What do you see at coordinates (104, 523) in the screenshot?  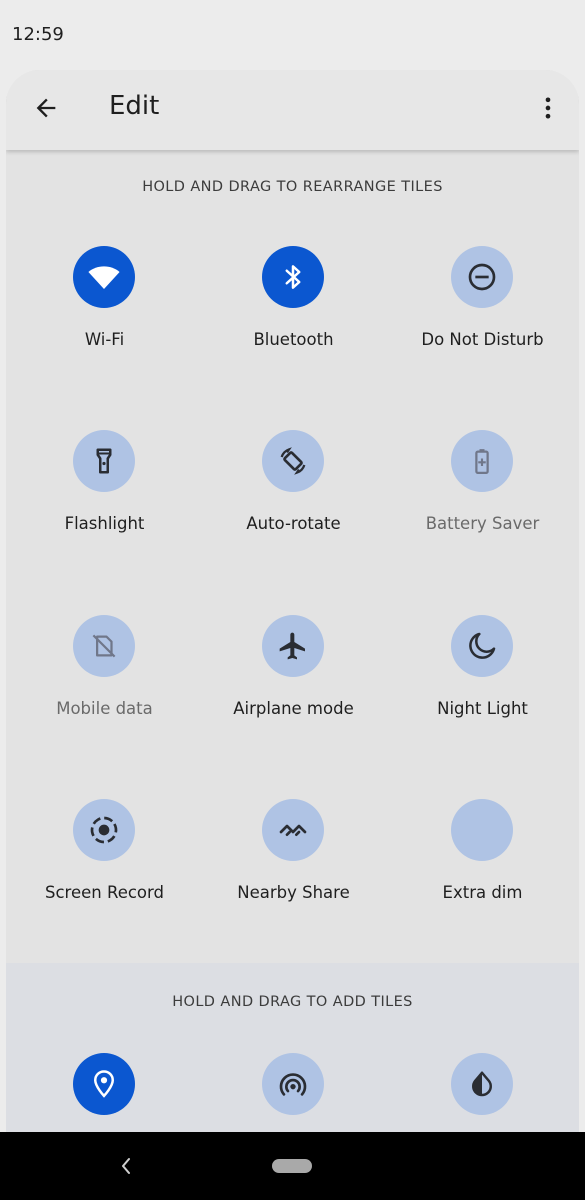 I see `tile-label: Flashlight` at bounding box center [104, 523].